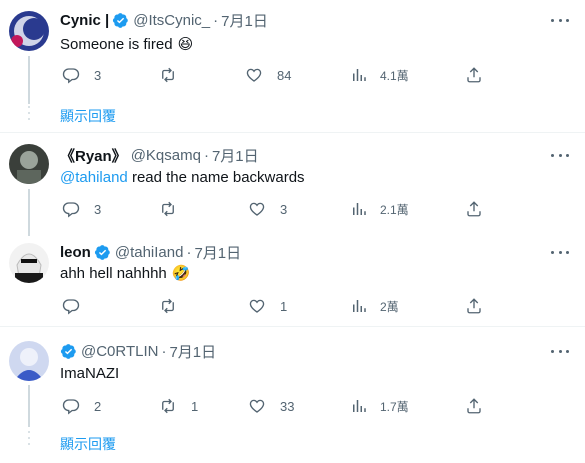 The image size is (585, 463). What do you see at coordinates (287, 406) in the screenshot?
I see `like-count: 33` at bounding box center [287, 406].